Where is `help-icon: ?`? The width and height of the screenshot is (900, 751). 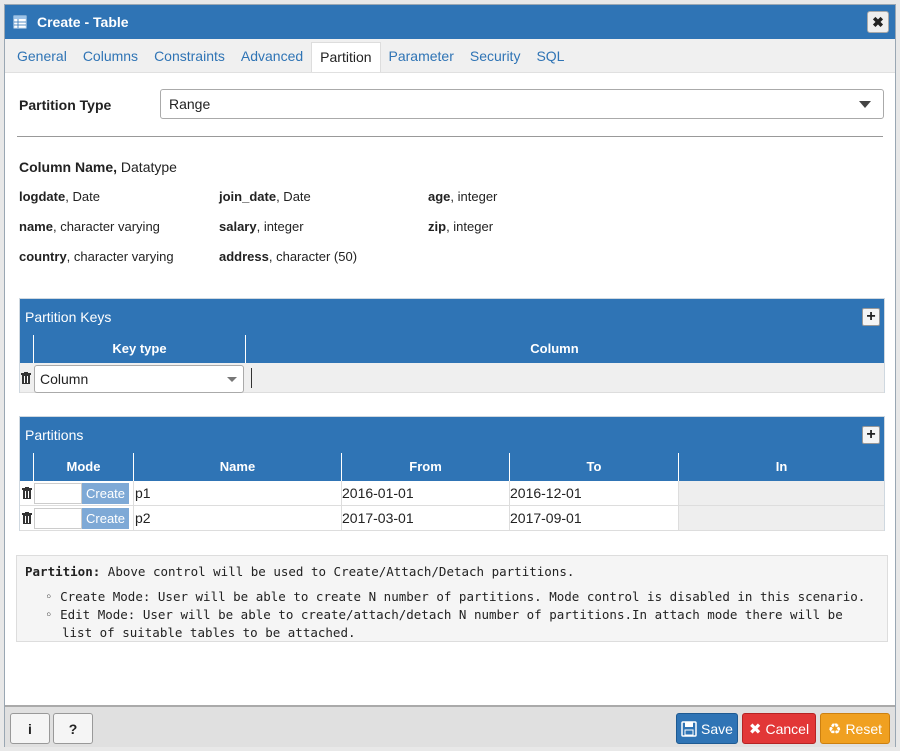 help-icon: ? is located at coordinates (73, 728).